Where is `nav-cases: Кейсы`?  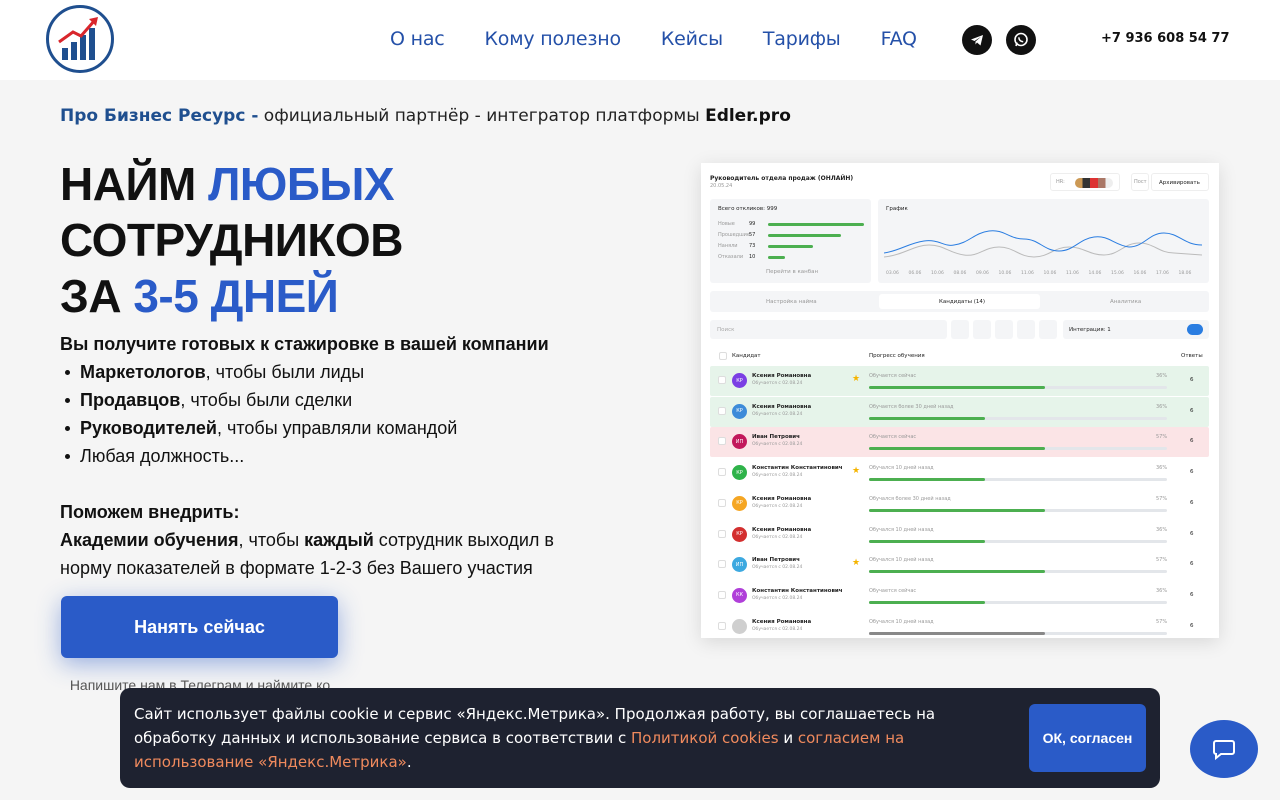 nav-cases: Кейсы is located at coordinates (692, 39).